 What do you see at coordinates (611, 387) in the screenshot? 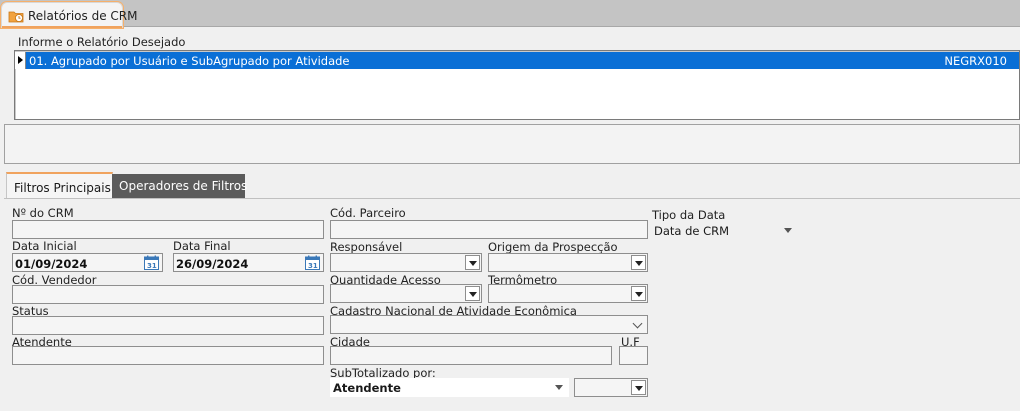
I see `subtotal-secondary-select` at bounding box center [611, 387].